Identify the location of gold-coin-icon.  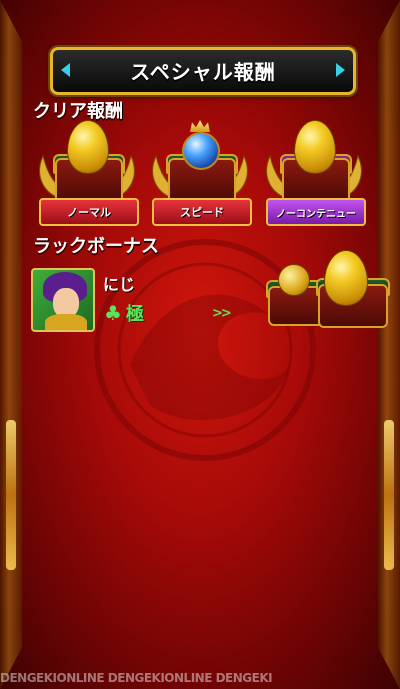
(294, 280).